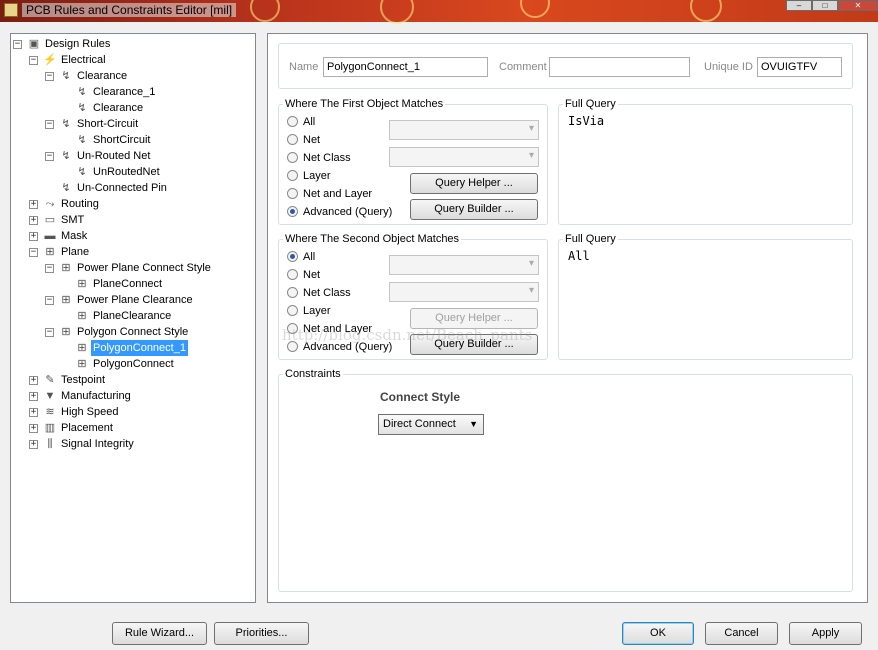 The image size is (878, 650). Describe the element at coordinates (139, 348) in the screenshot. I see `tree-item-label: PolygonConnect_1` at that location.